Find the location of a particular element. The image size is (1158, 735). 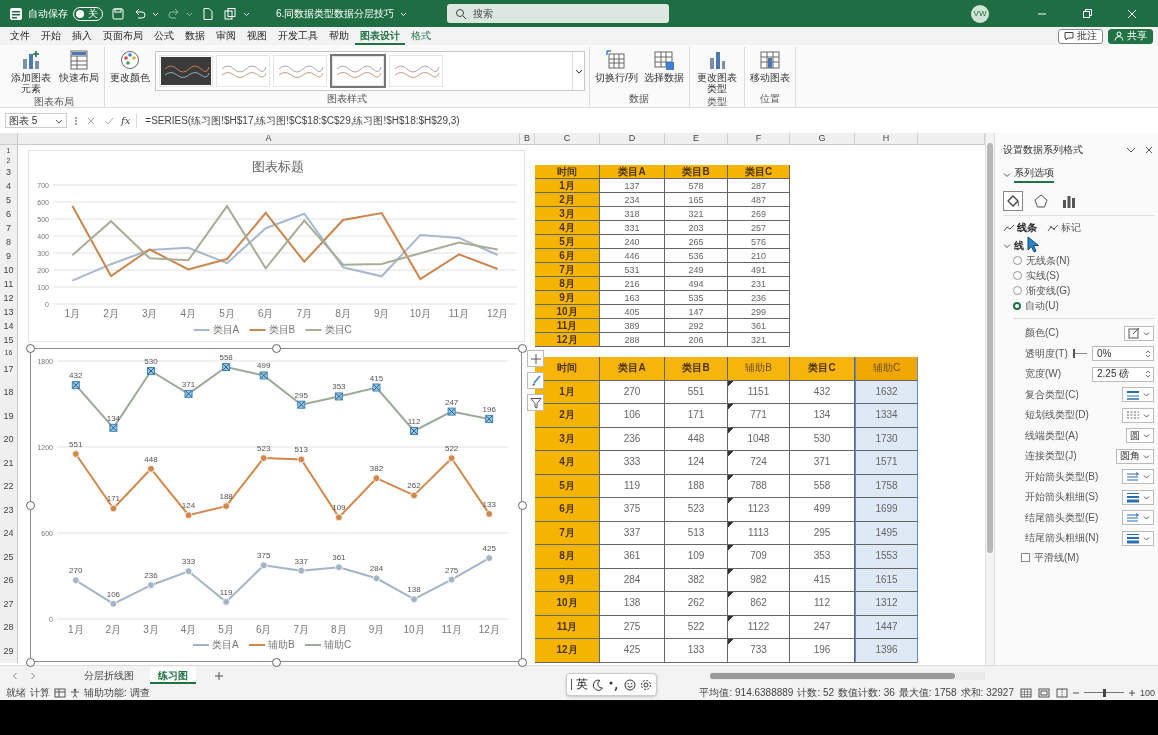

radio-label: 渐变线(G) is located at coordinates (1048, 290).